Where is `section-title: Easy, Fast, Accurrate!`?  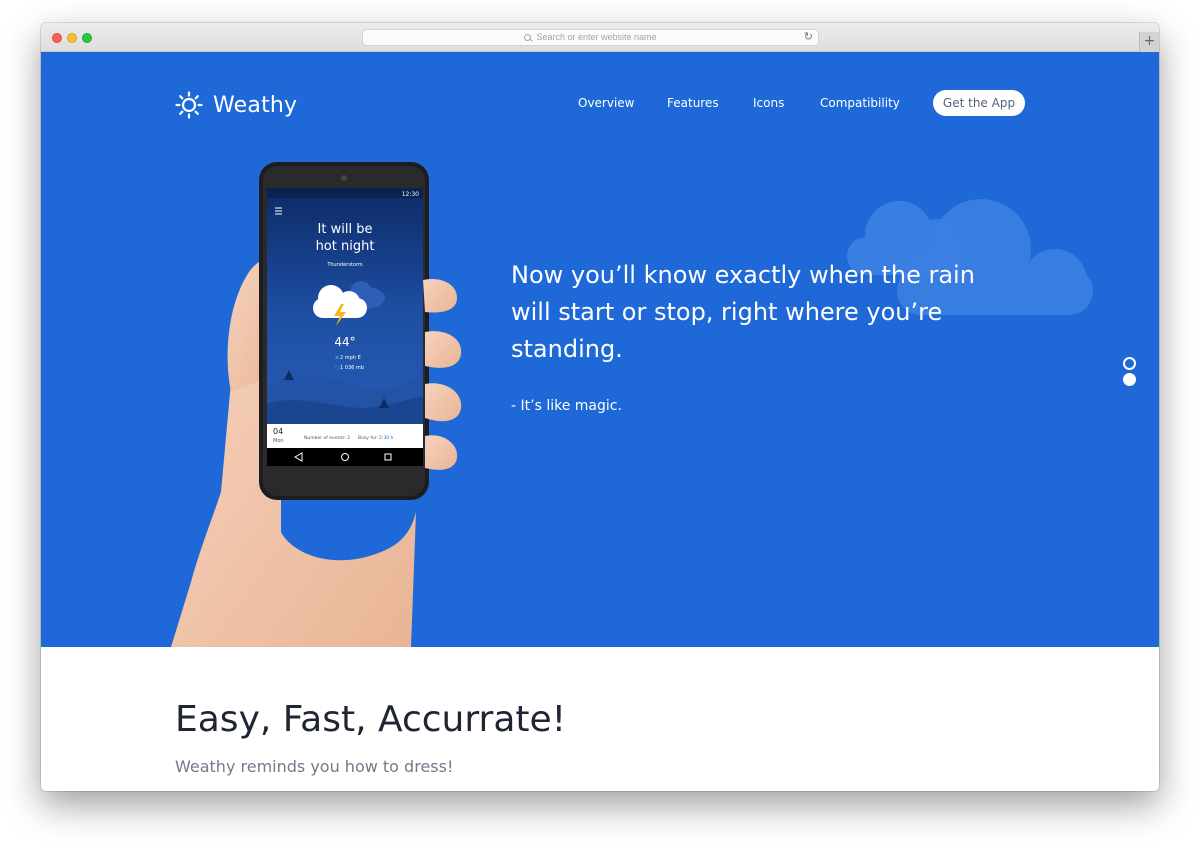 section-title: Easy, Fast, Accurrate! is located at coordinates (371, 719).